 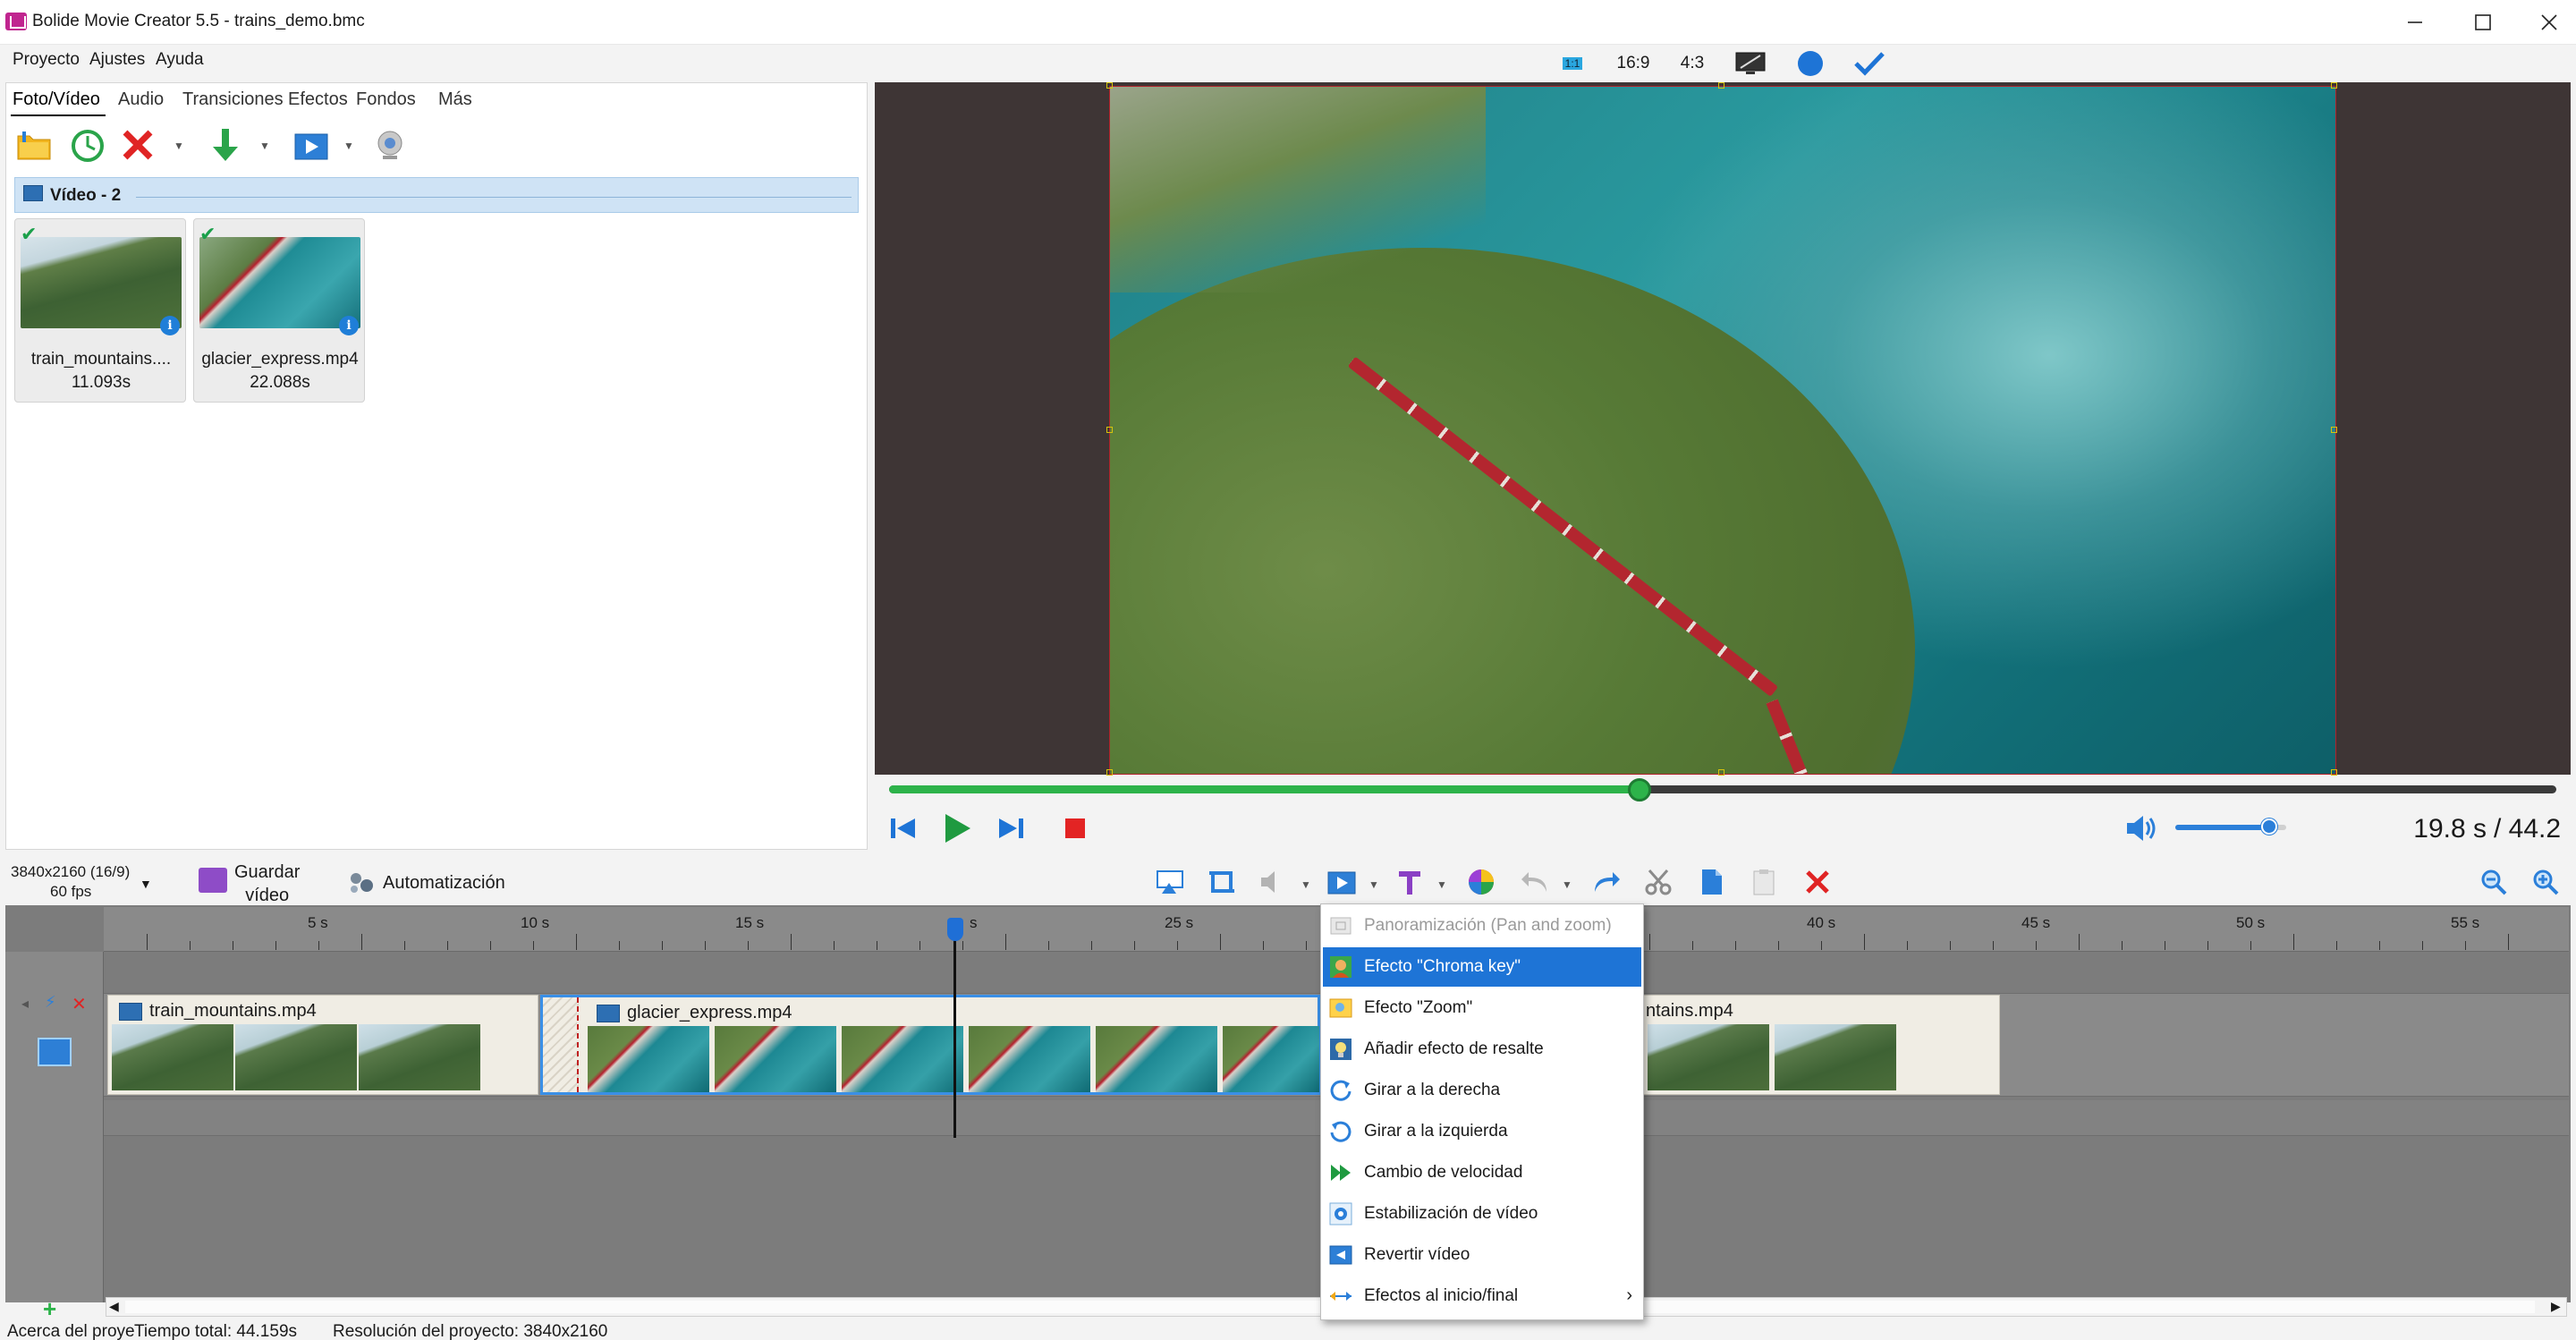 What do you see at coordinates (225, 145) in the screenshot?
I see `add-media-button` at bounding box center [225, 145].